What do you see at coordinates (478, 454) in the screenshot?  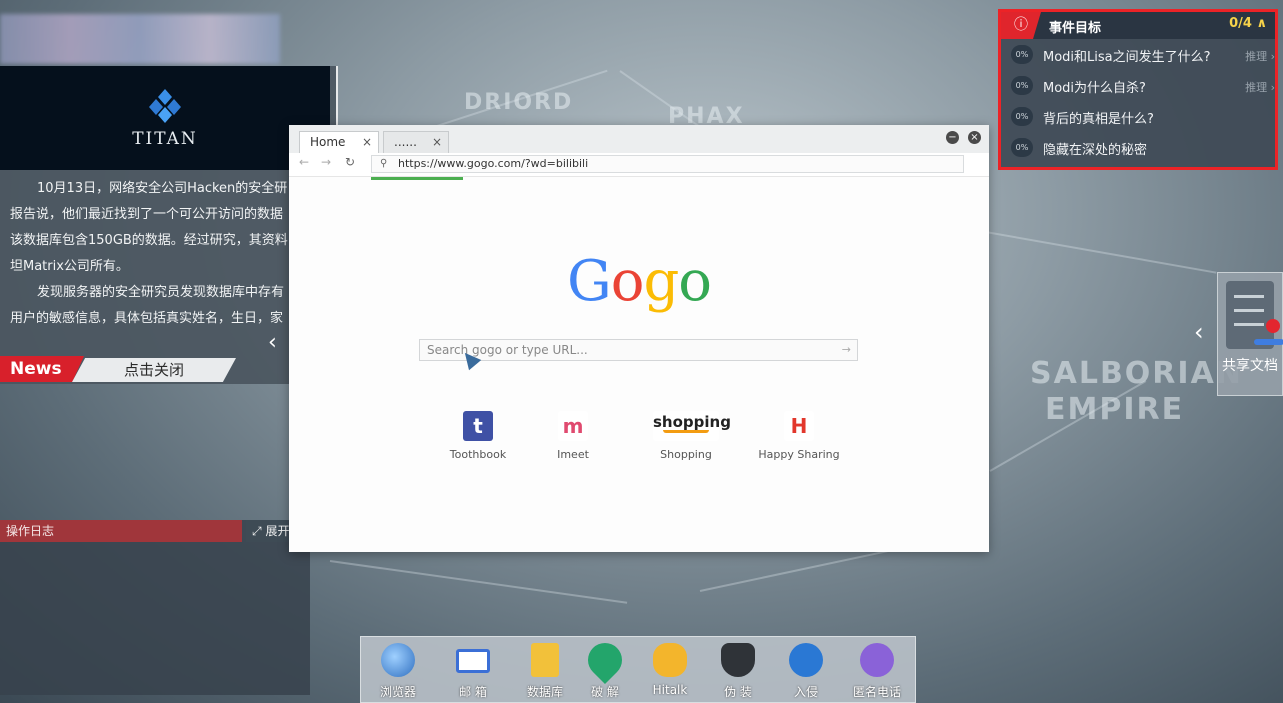 I see `shortcut-label: Toothbook` at bounding box center [478, 454].